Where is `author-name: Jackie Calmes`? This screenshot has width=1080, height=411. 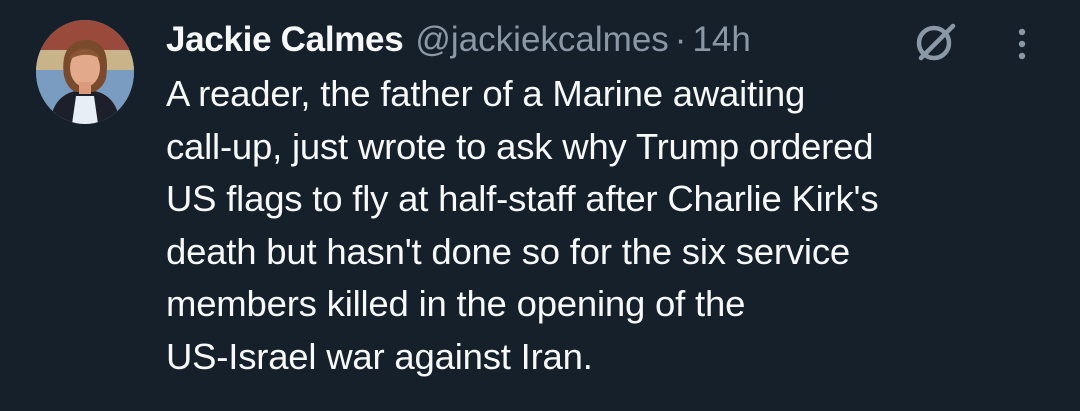
author-name: Jackie Calmes is located at coordinates (285, 40).